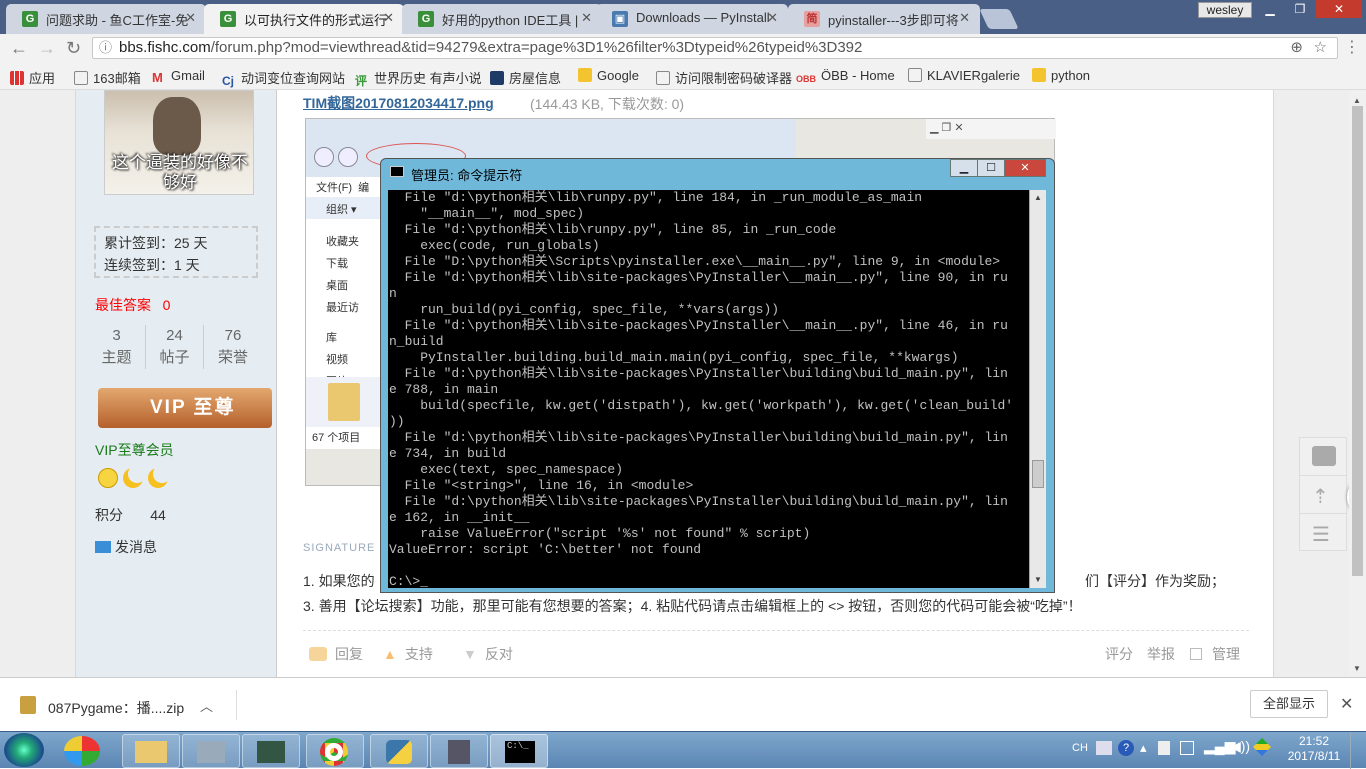 The height and width of the screenshot is (769, 1366). Describe the element at coordinates (304, 19) in the screenshot. I see `tab-2: G 以可执行文件的形式运行 ✕` at that location.